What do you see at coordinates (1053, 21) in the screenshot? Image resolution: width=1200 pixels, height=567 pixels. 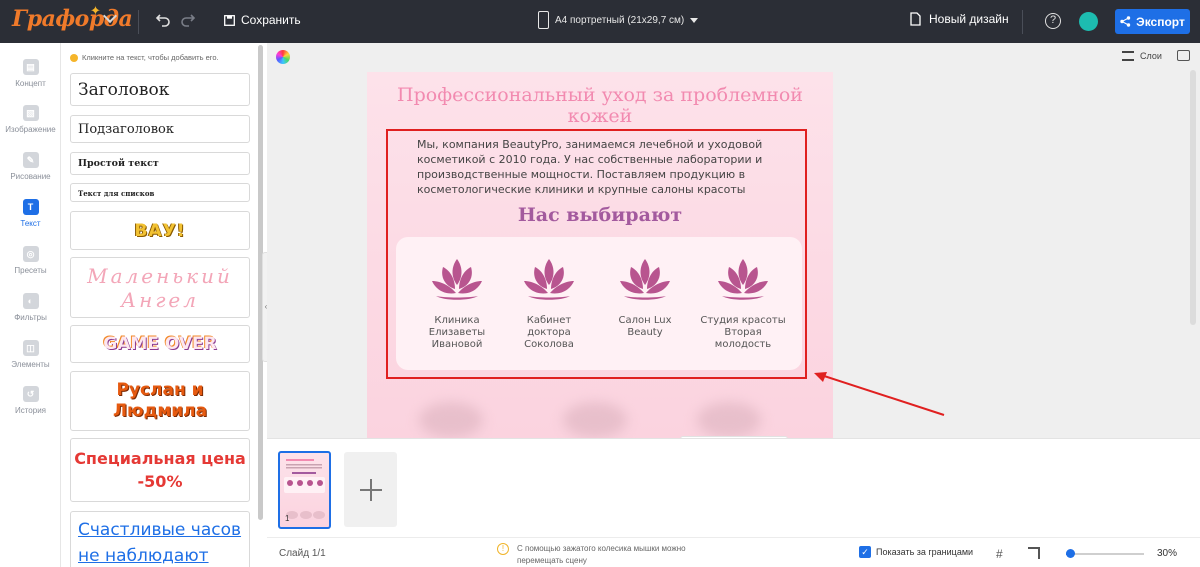 I see `help-icon: ?` at bounding box center [1053, 21].